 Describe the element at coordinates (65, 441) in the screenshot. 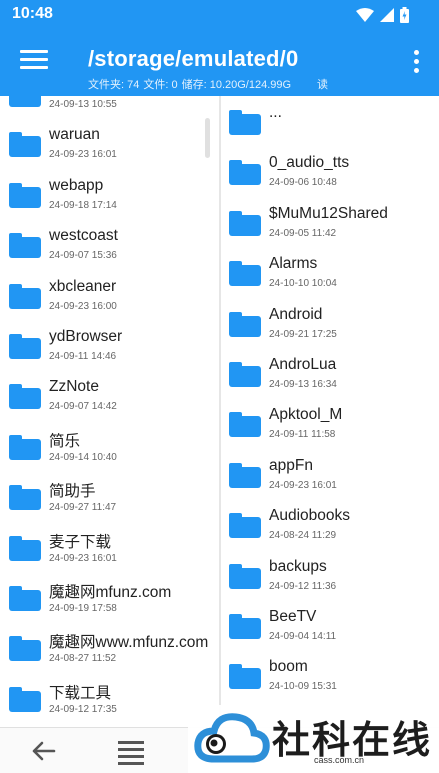

I see `folder-name: 简乐` at that location.